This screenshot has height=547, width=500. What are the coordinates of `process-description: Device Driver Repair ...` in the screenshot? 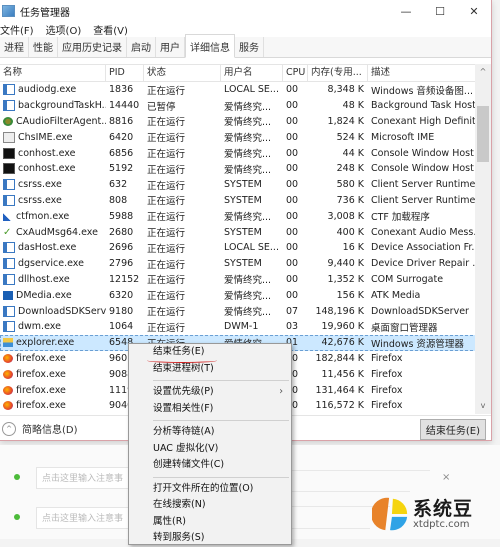 It's located at (426, 264).